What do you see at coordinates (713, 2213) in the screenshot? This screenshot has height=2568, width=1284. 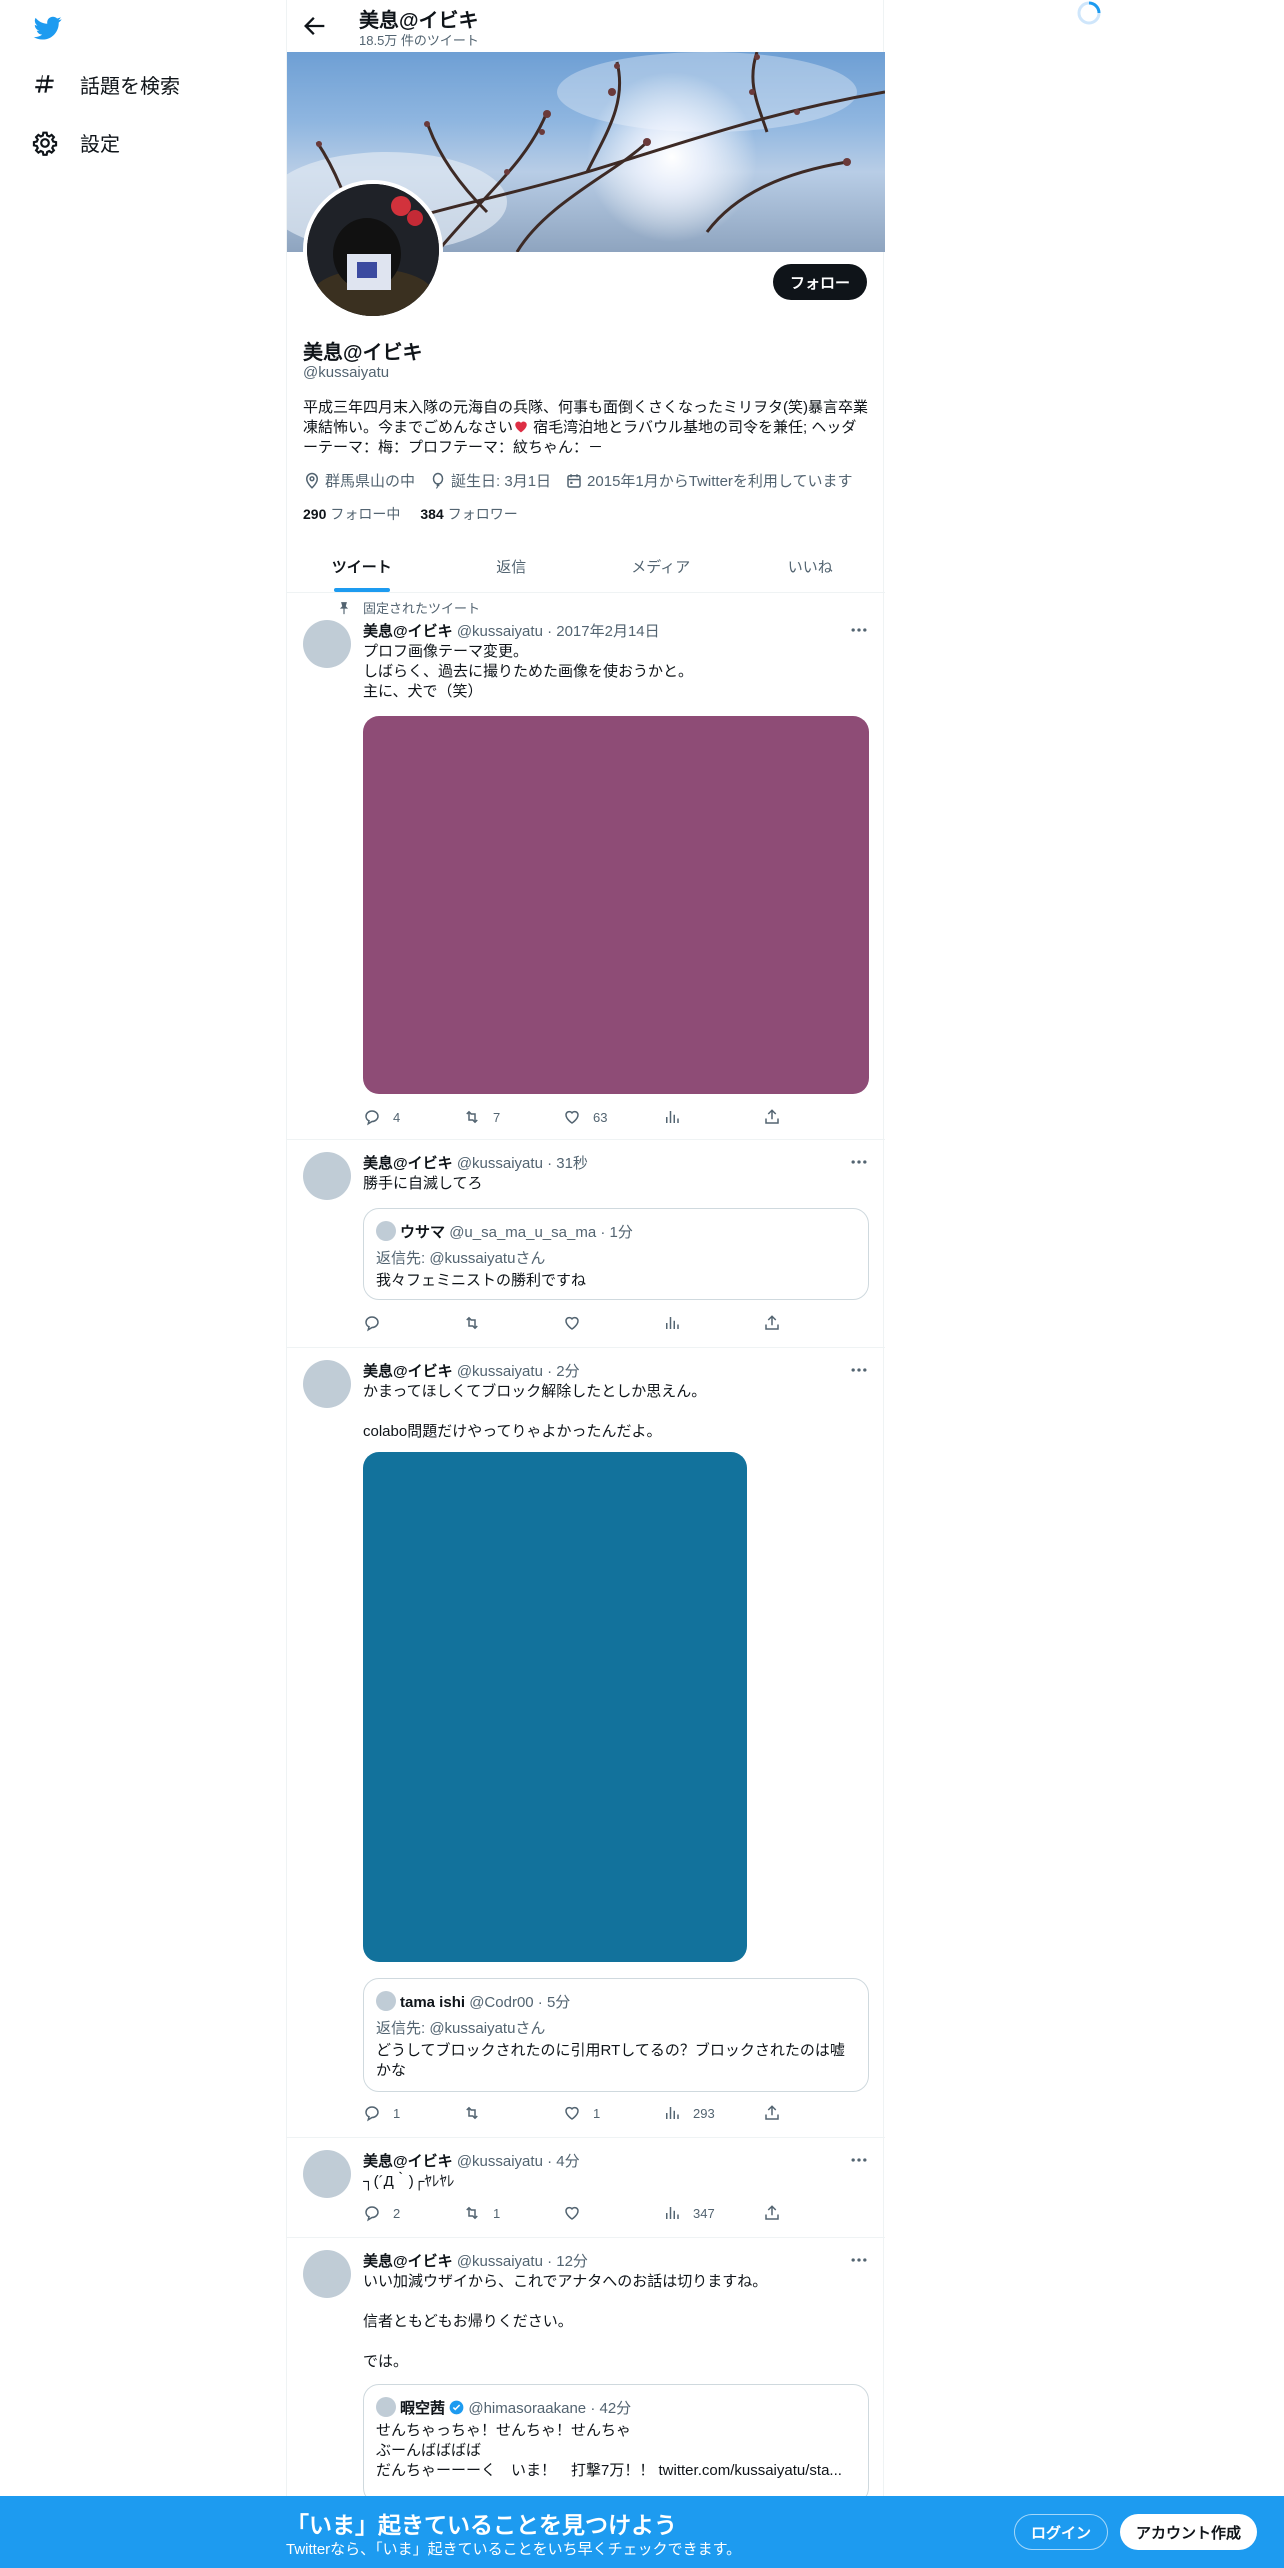 I see `views-button: 347` at bounding box center [713, 2213].